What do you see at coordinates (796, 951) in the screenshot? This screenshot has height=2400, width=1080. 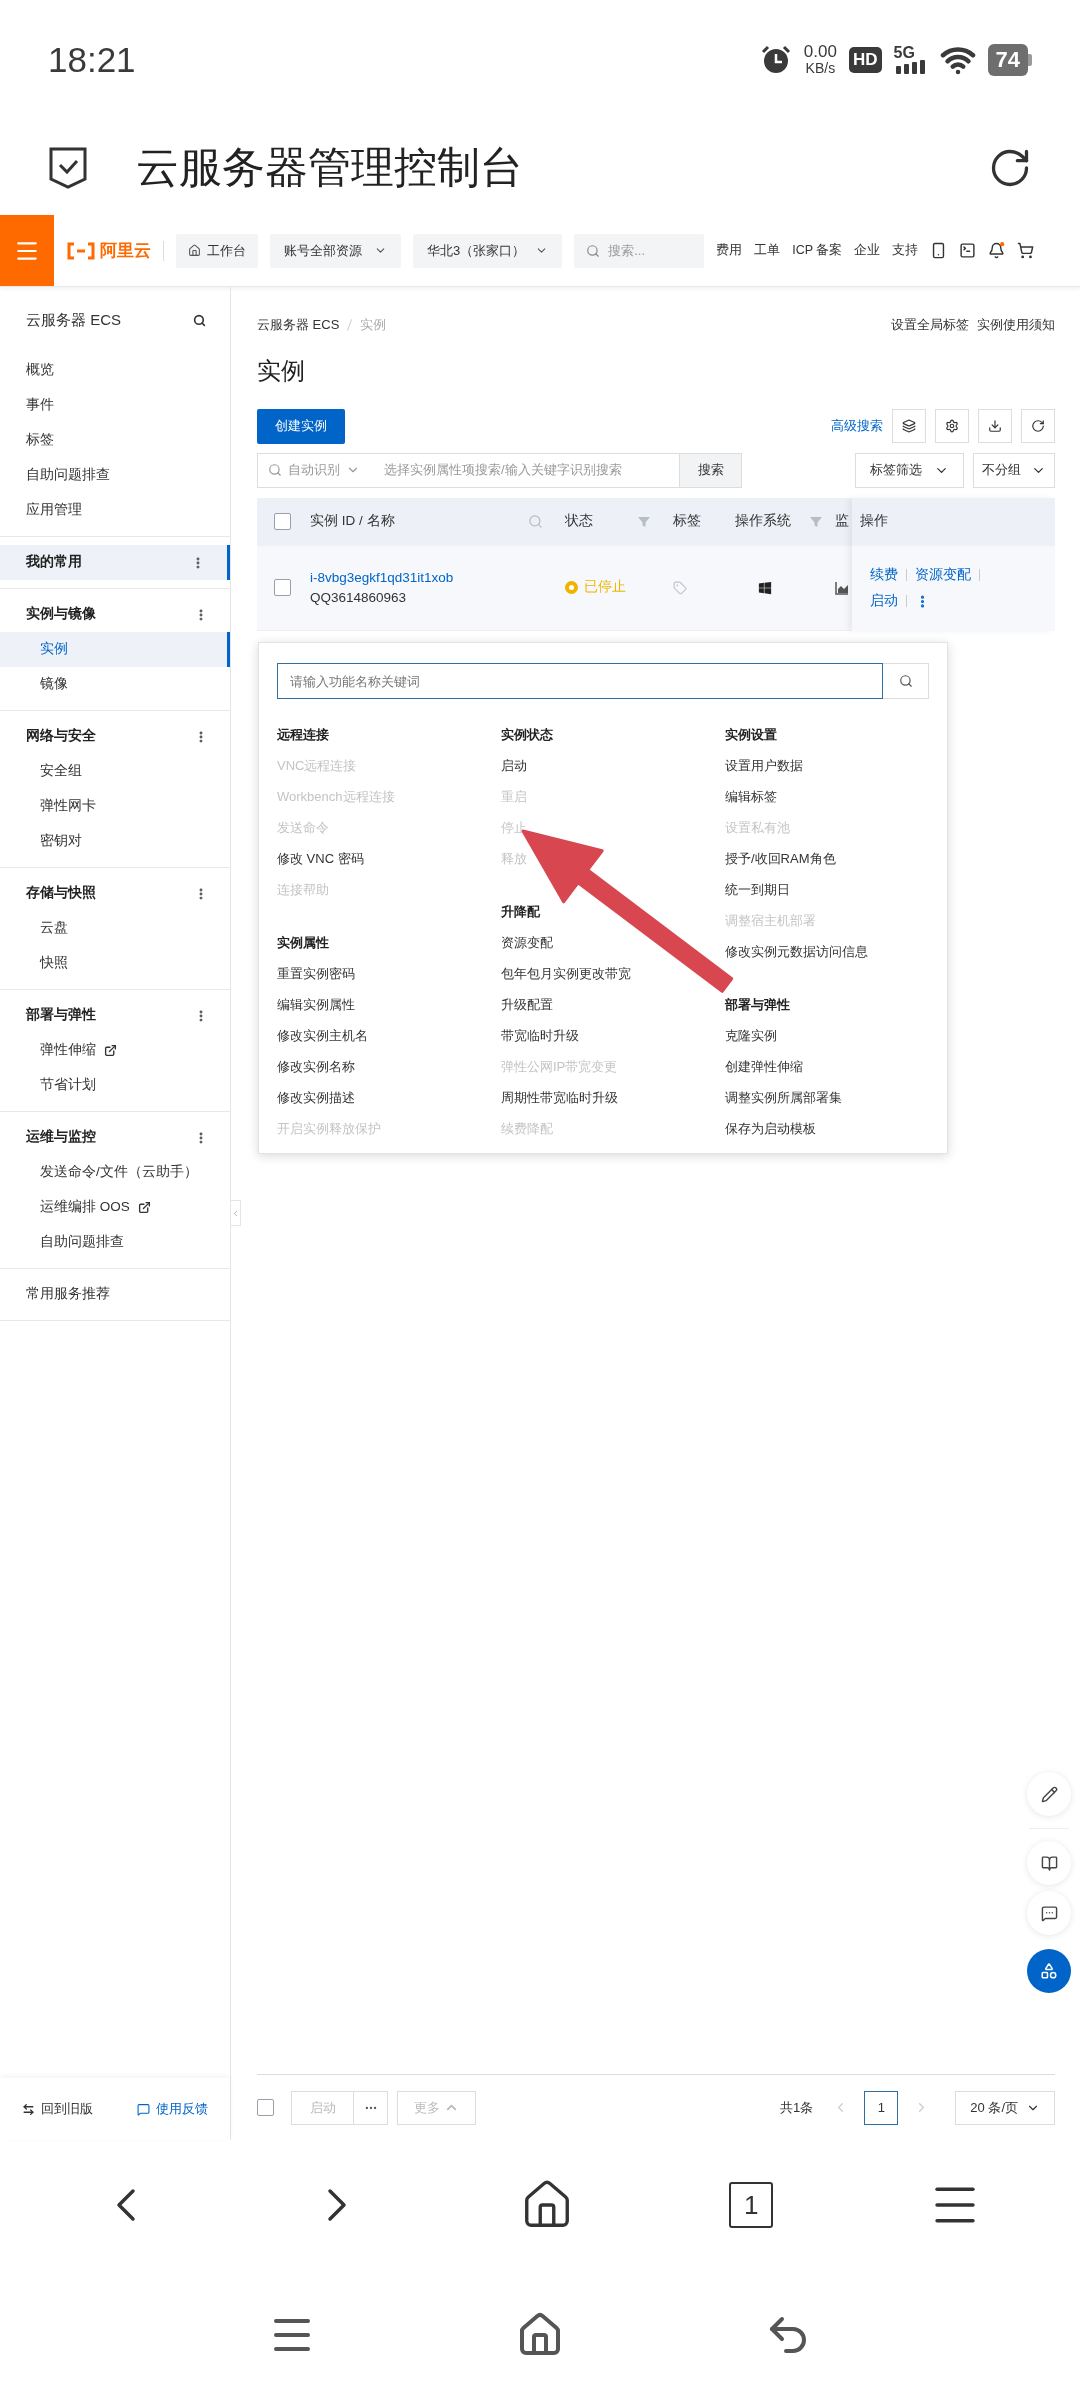 I see `menu-item: 修改实例元数据访问信息` at bounding box center [796, 951].